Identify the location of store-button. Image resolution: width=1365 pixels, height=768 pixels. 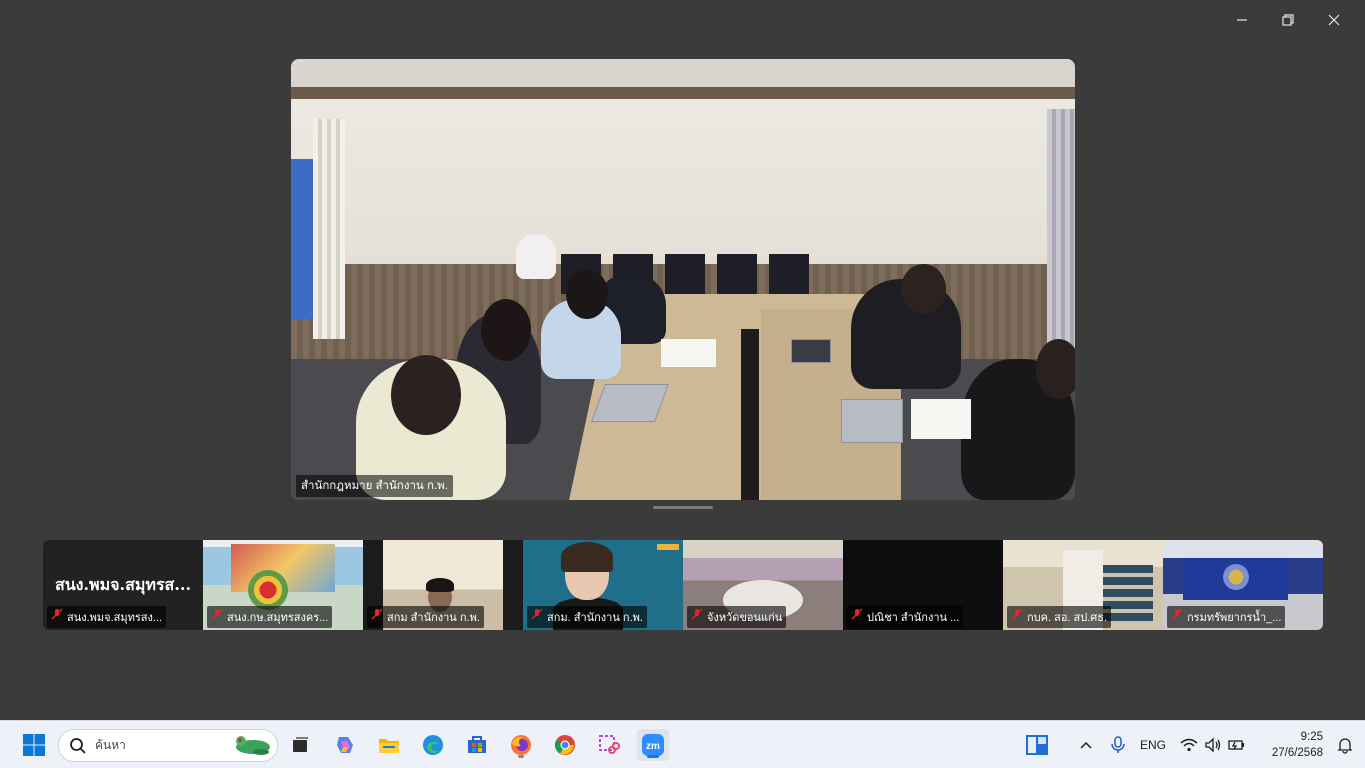
(477, 745).